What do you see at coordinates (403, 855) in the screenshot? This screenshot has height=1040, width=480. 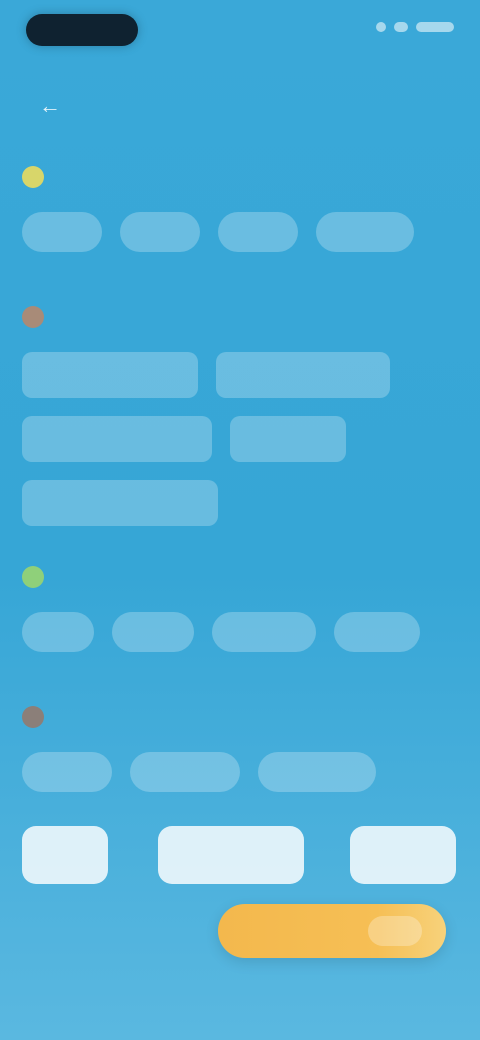 I see `action-button-right` at bounding box center [403, 855].